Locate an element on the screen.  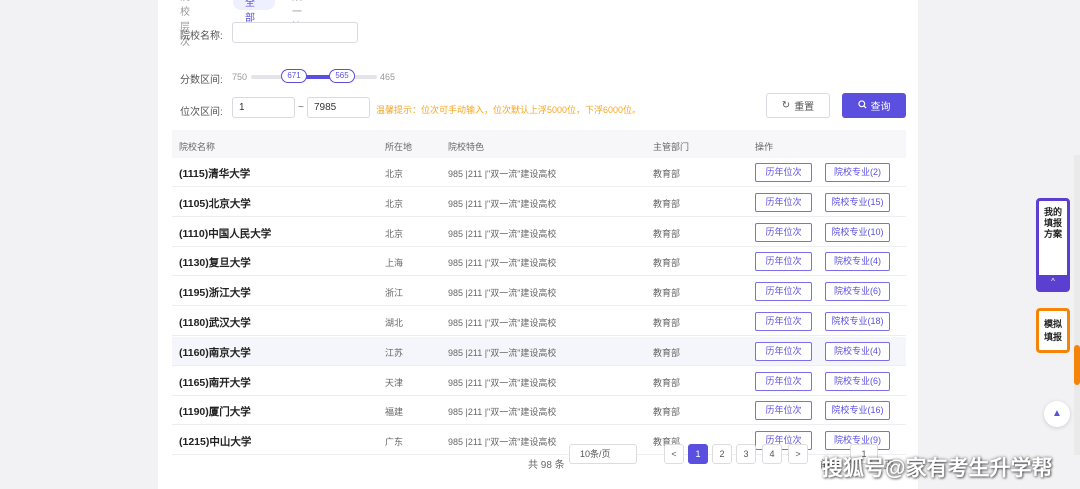
page-3: 3 is located at coordinates (746, 454).